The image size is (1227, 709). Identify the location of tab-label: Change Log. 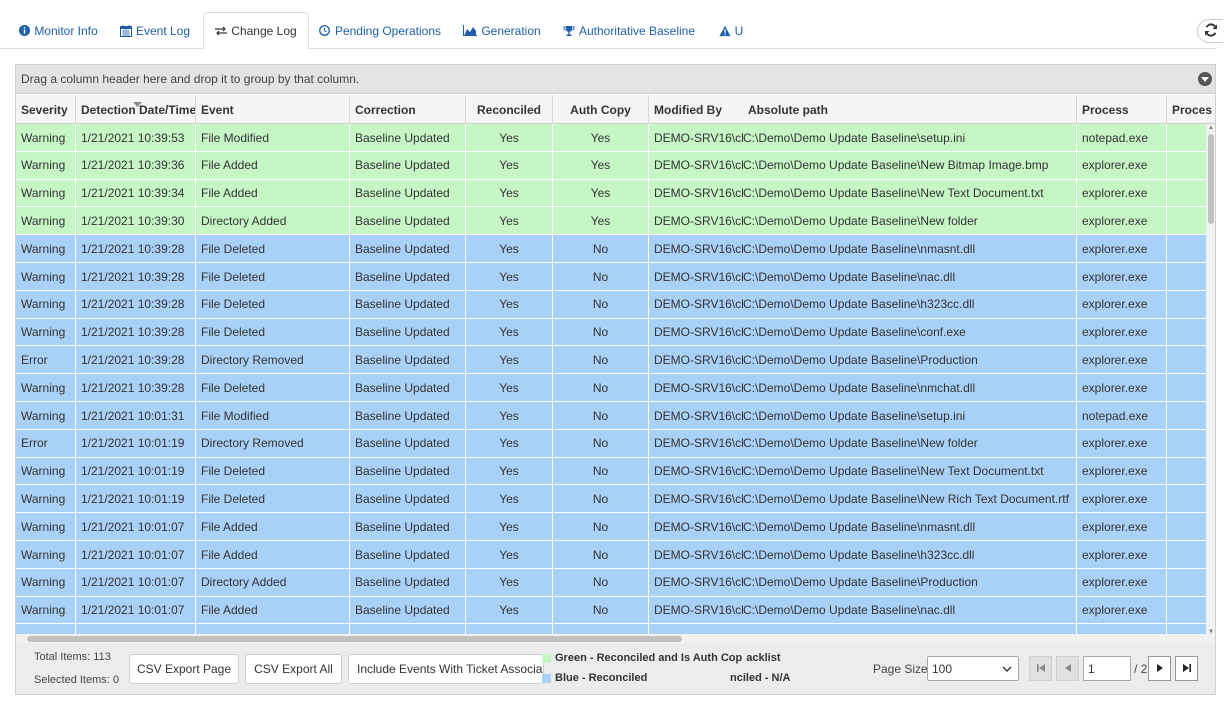
(264, 31).